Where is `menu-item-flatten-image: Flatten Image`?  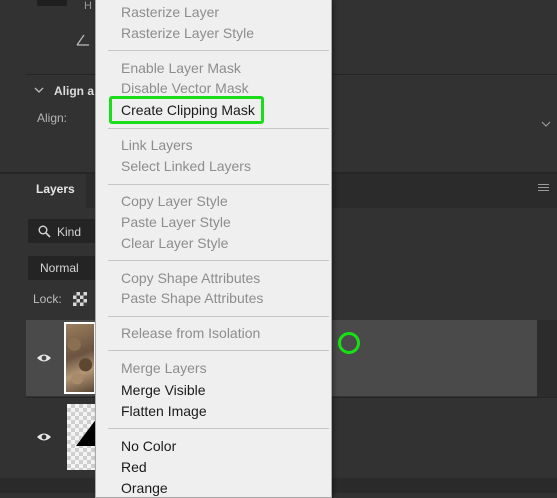
menu-item-flatten-image: Flatten Image is located at coordinates (164, 411).